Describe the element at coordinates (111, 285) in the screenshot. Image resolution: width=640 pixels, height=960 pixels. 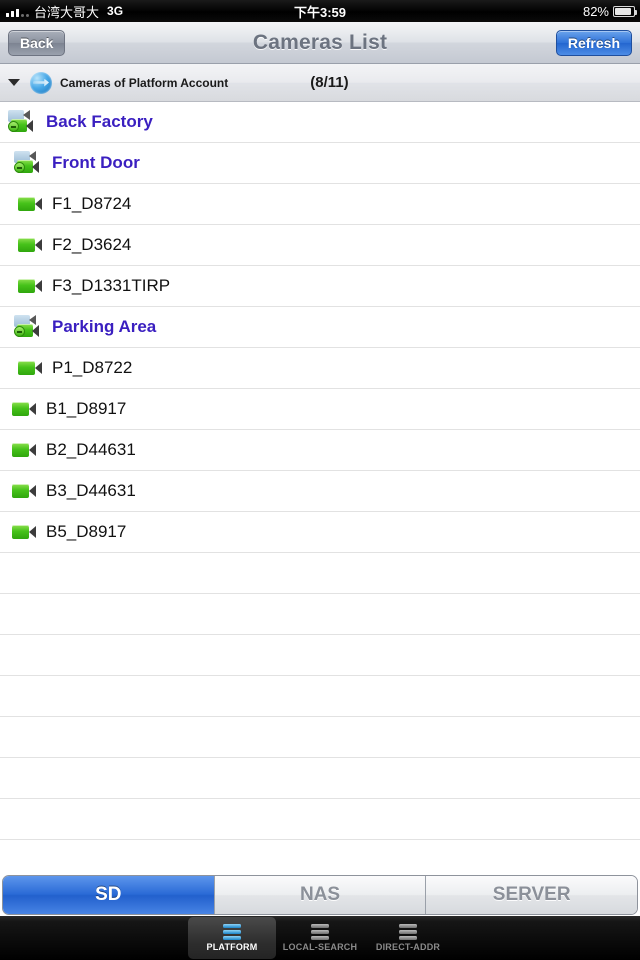
I see `camera-label: F3_D1331TIRP` at that location.